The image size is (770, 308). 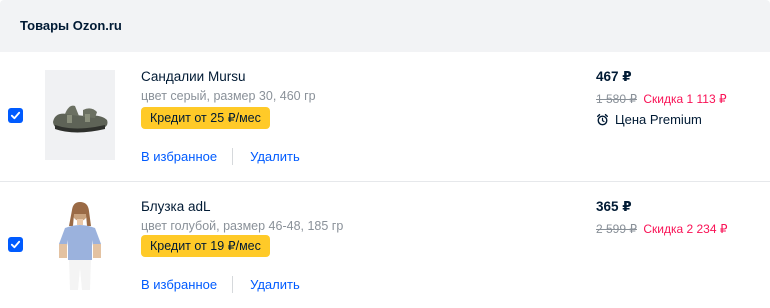 What do you see at coordinates (228, 96) in the screenshot?
I see `product-attributes: цвет серый, размер 30, 460 гр` at bounding box center [228, 96].